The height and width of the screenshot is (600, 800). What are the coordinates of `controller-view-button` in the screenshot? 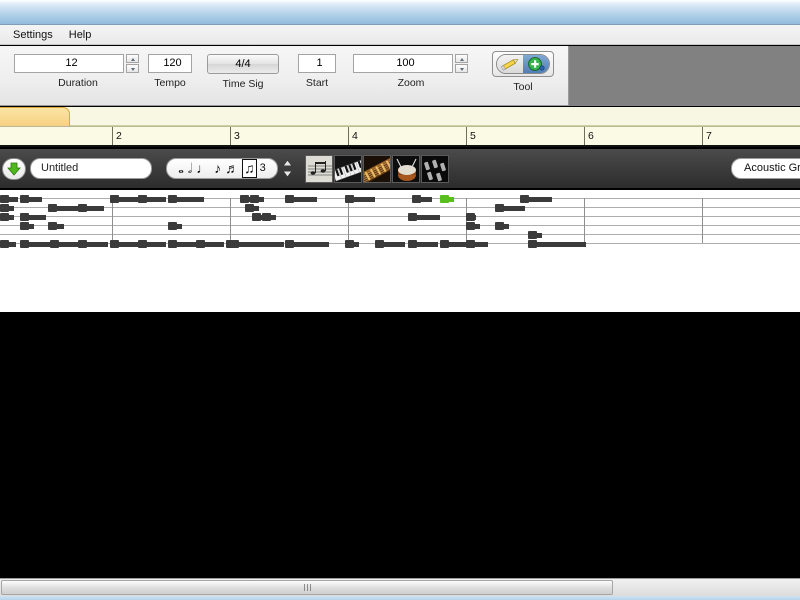 It's located at (435, 169).